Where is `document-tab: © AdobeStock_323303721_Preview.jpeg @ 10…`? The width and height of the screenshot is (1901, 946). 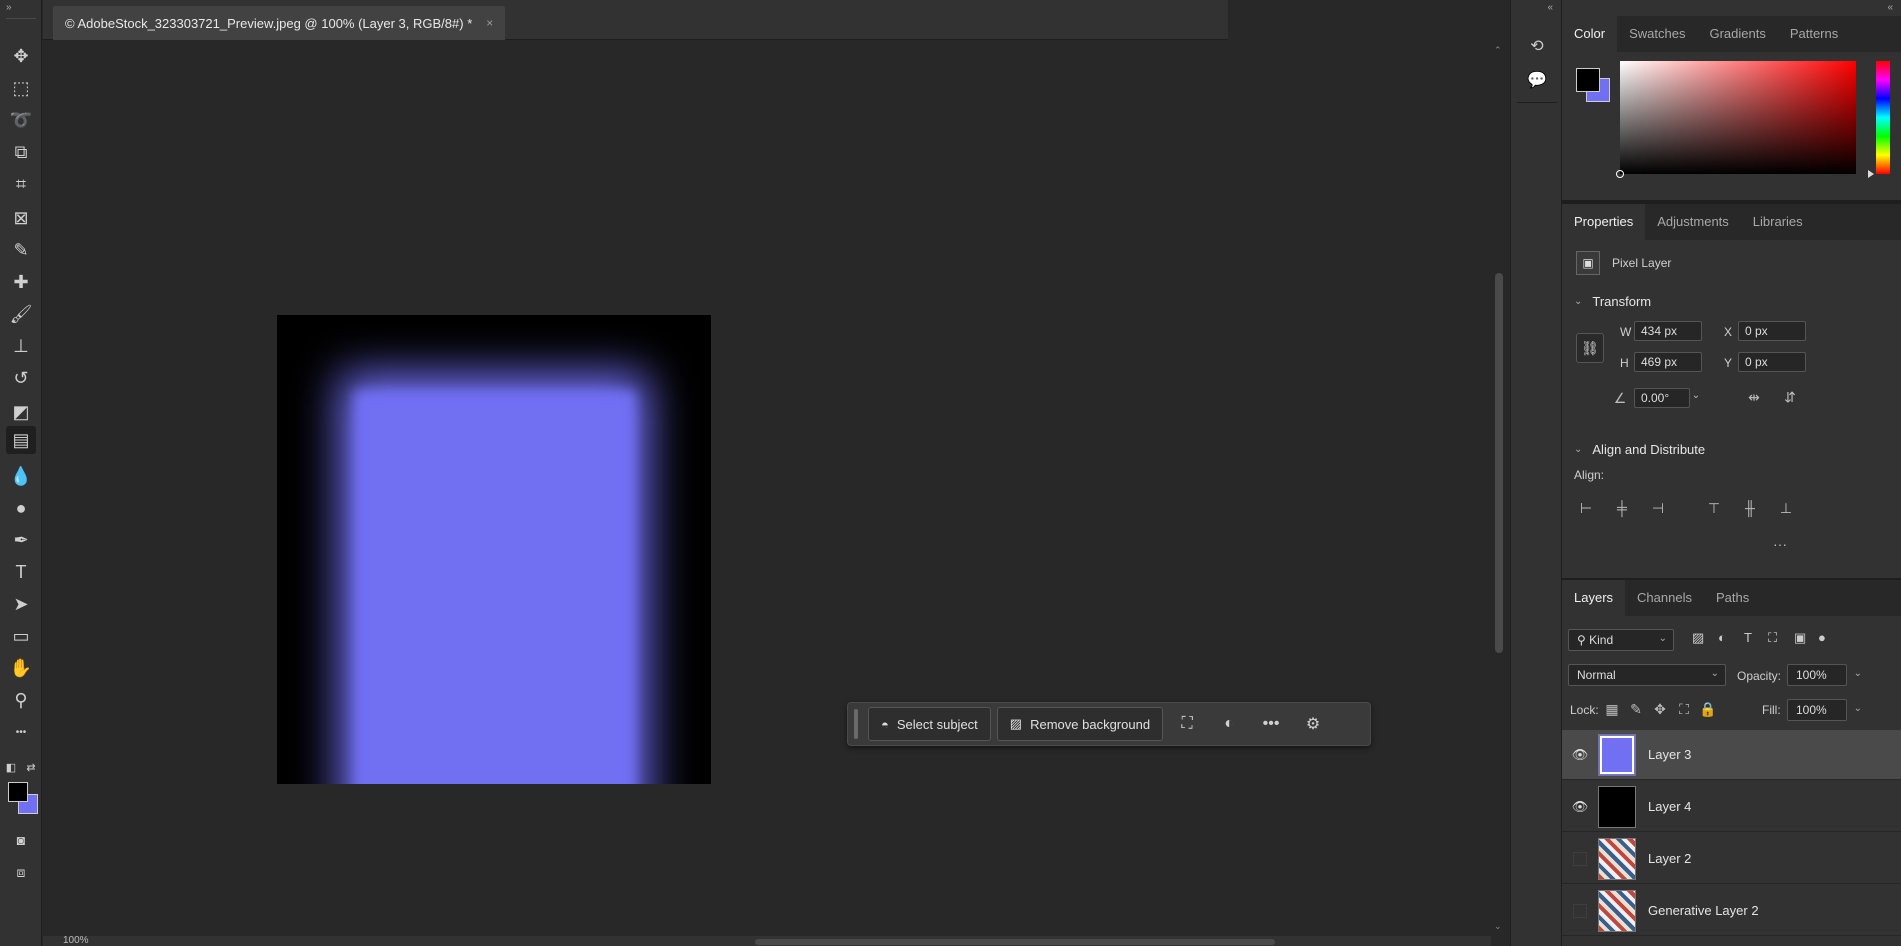 document-tab: © AdobeStock_323303721_Preview.jpeg @ 10… is located at coordinates (279, 23).